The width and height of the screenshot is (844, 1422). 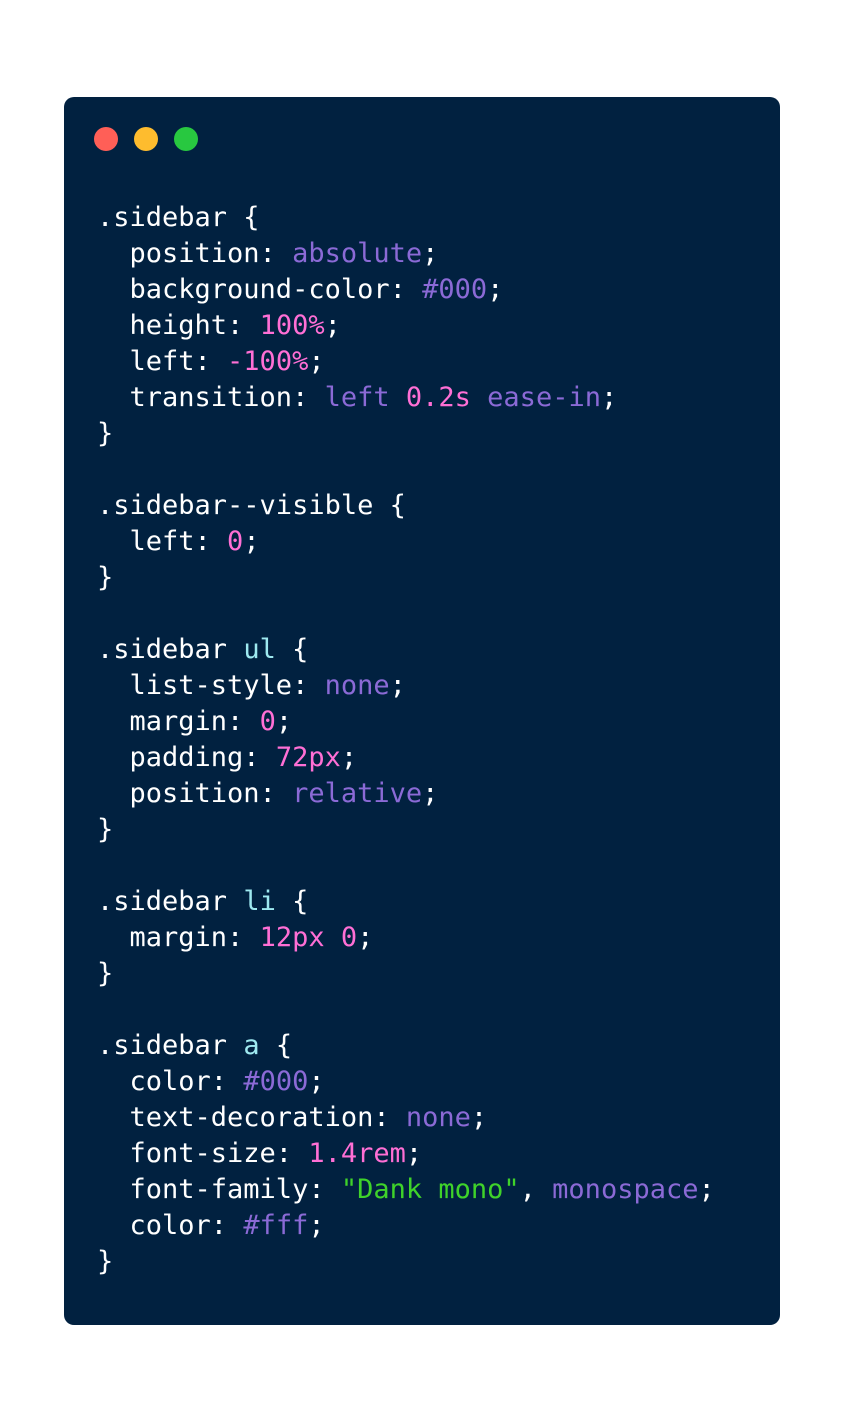 I want to click on code-line: background-color: #000;, so click(x=406, y=290).